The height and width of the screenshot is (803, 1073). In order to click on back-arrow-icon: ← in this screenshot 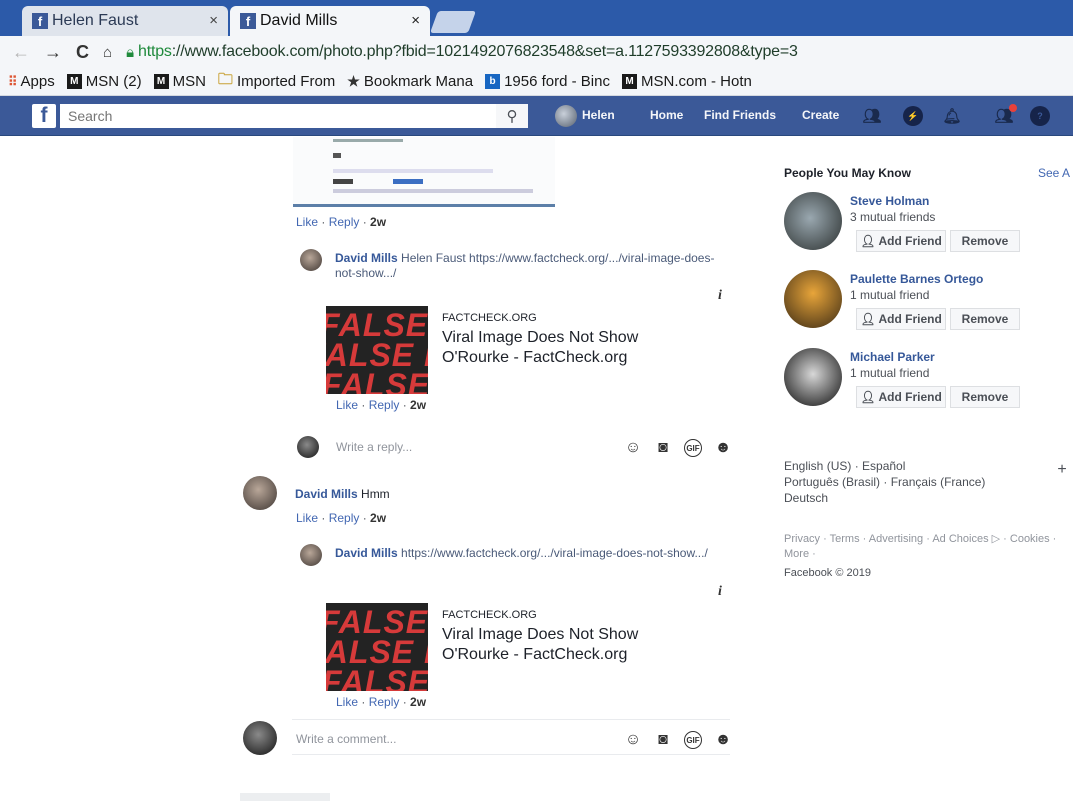, I will do `click(21, 52)`.